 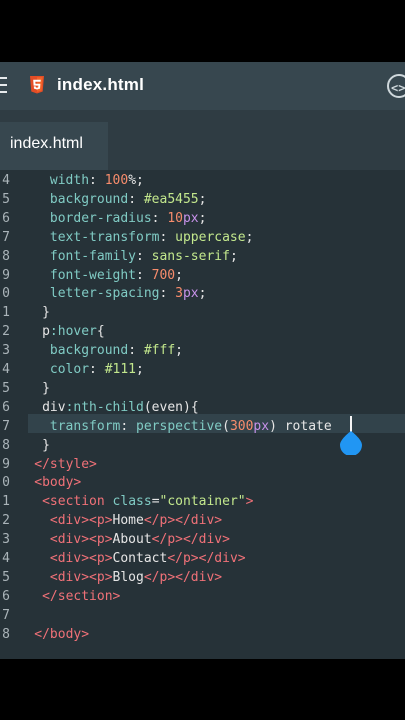 I want to click on code-token: ) rotate, so click(x=300, y=426).